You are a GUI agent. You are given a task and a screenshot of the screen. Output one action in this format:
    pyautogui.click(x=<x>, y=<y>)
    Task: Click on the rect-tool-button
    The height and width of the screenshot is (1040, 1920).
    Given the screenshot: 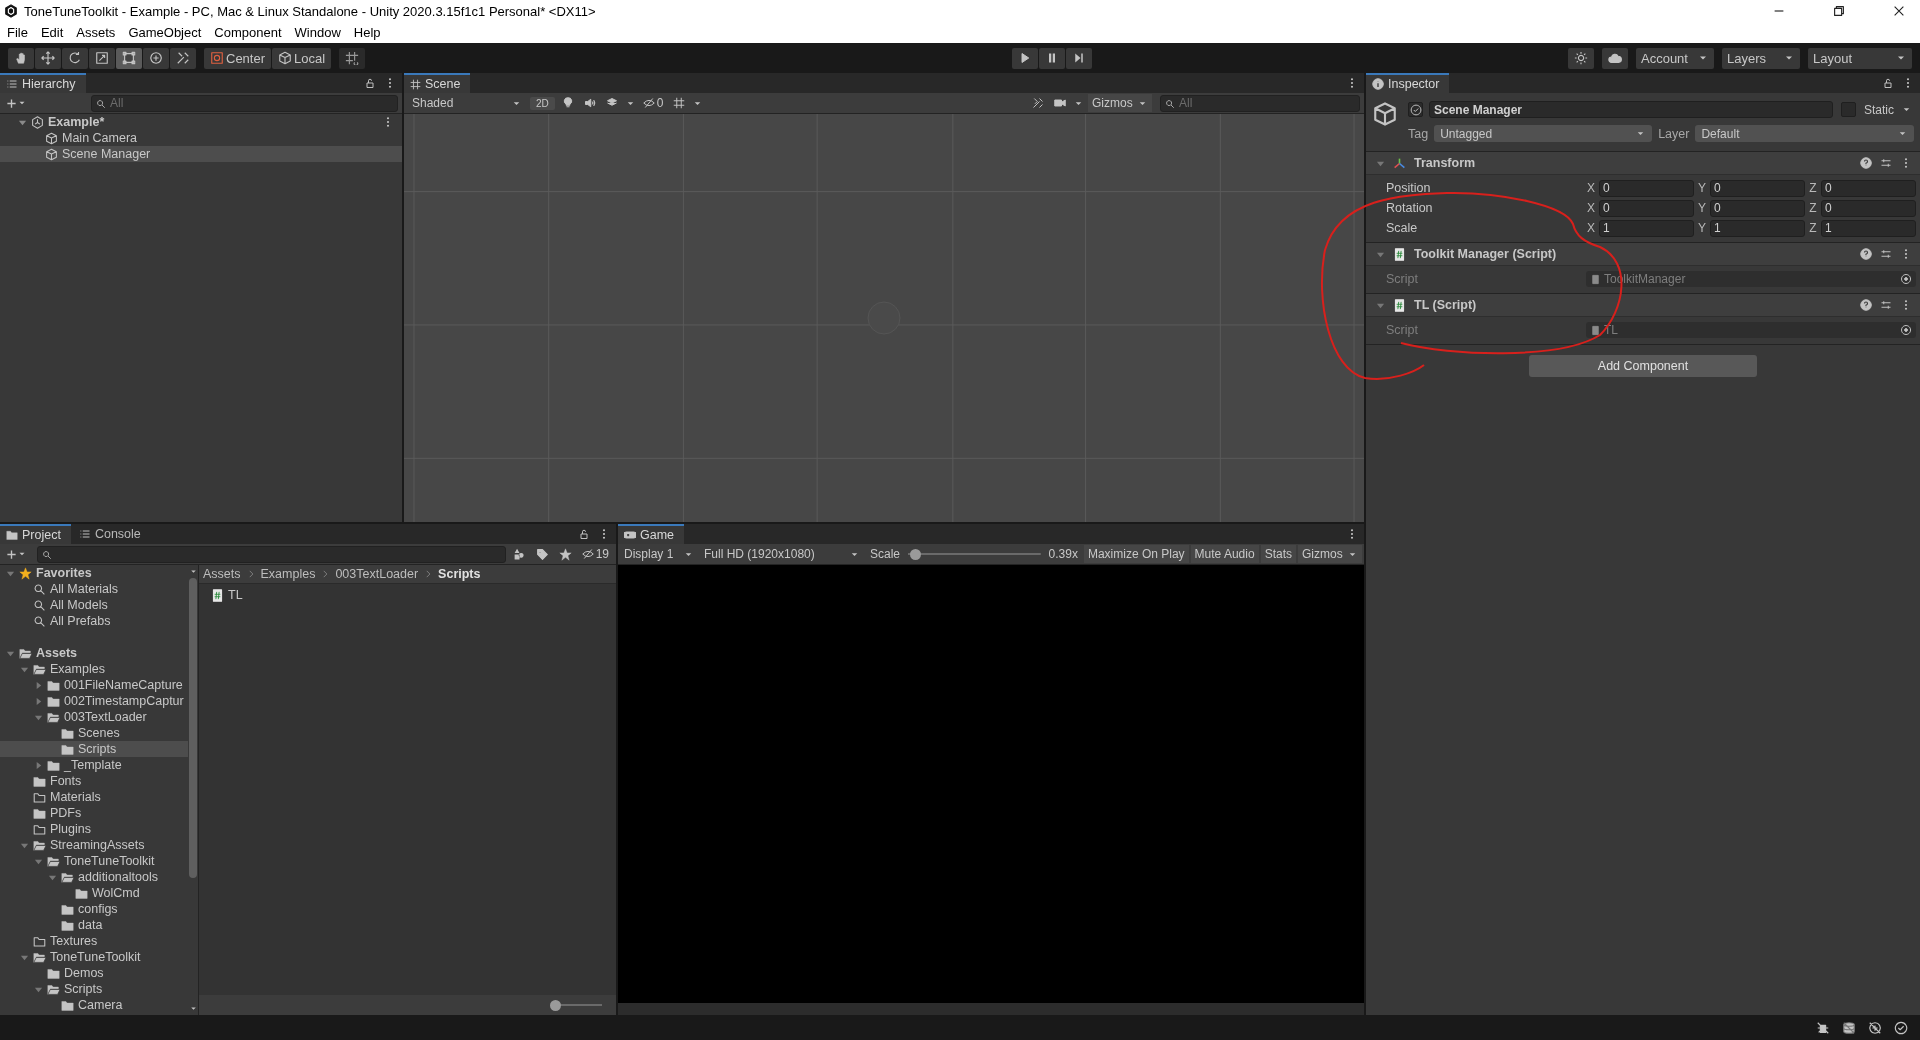 What is the action you would take?
    pyautogui.click(x=129, y=58)
    